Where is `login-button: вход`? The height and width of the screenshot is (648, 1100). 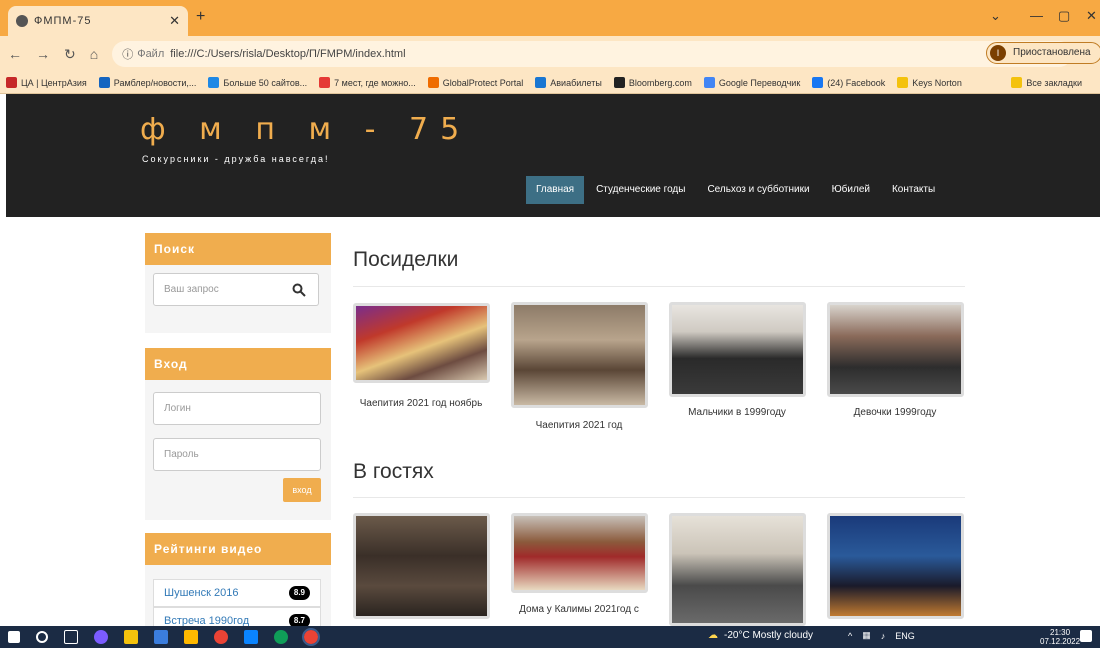 login-button: вход is located at coordinates (302, 490).